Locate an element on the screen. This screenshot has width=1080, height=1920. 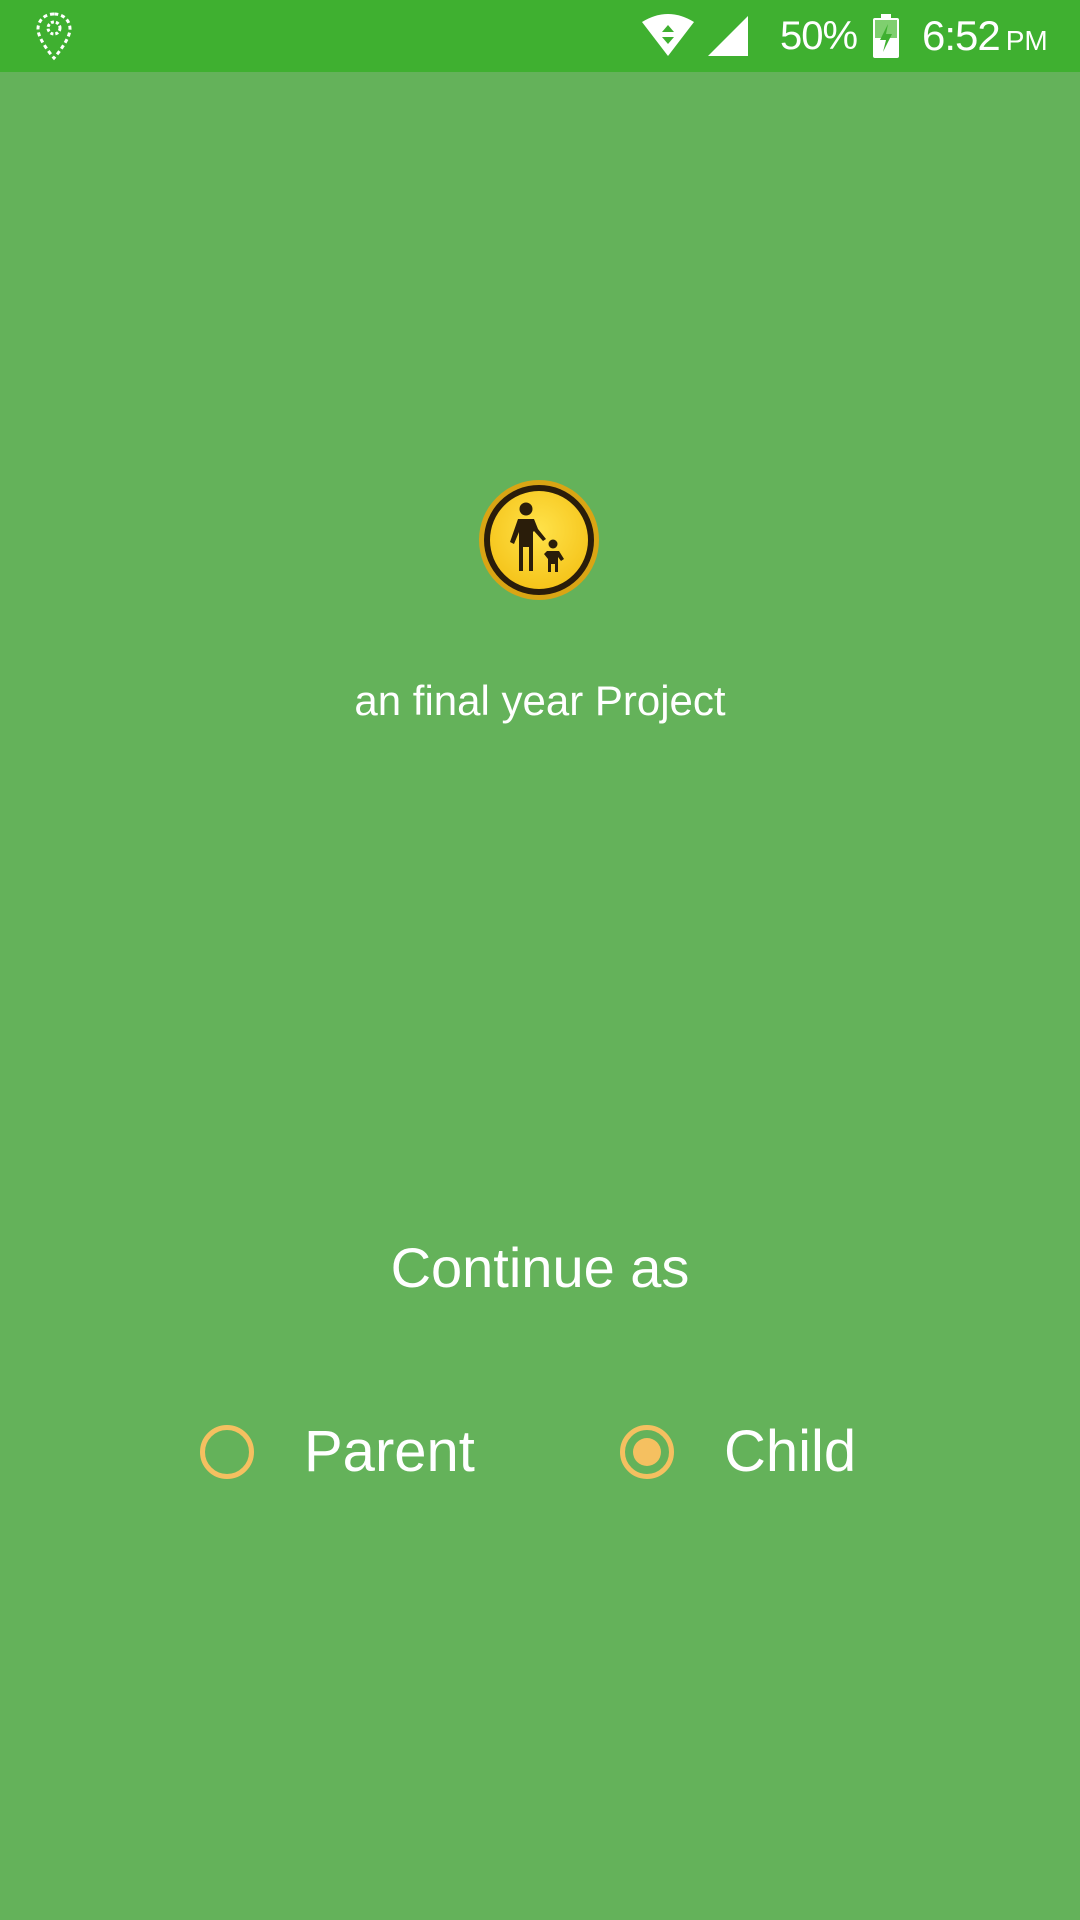
cell-signal-icon is located at coordinates (728, 36).